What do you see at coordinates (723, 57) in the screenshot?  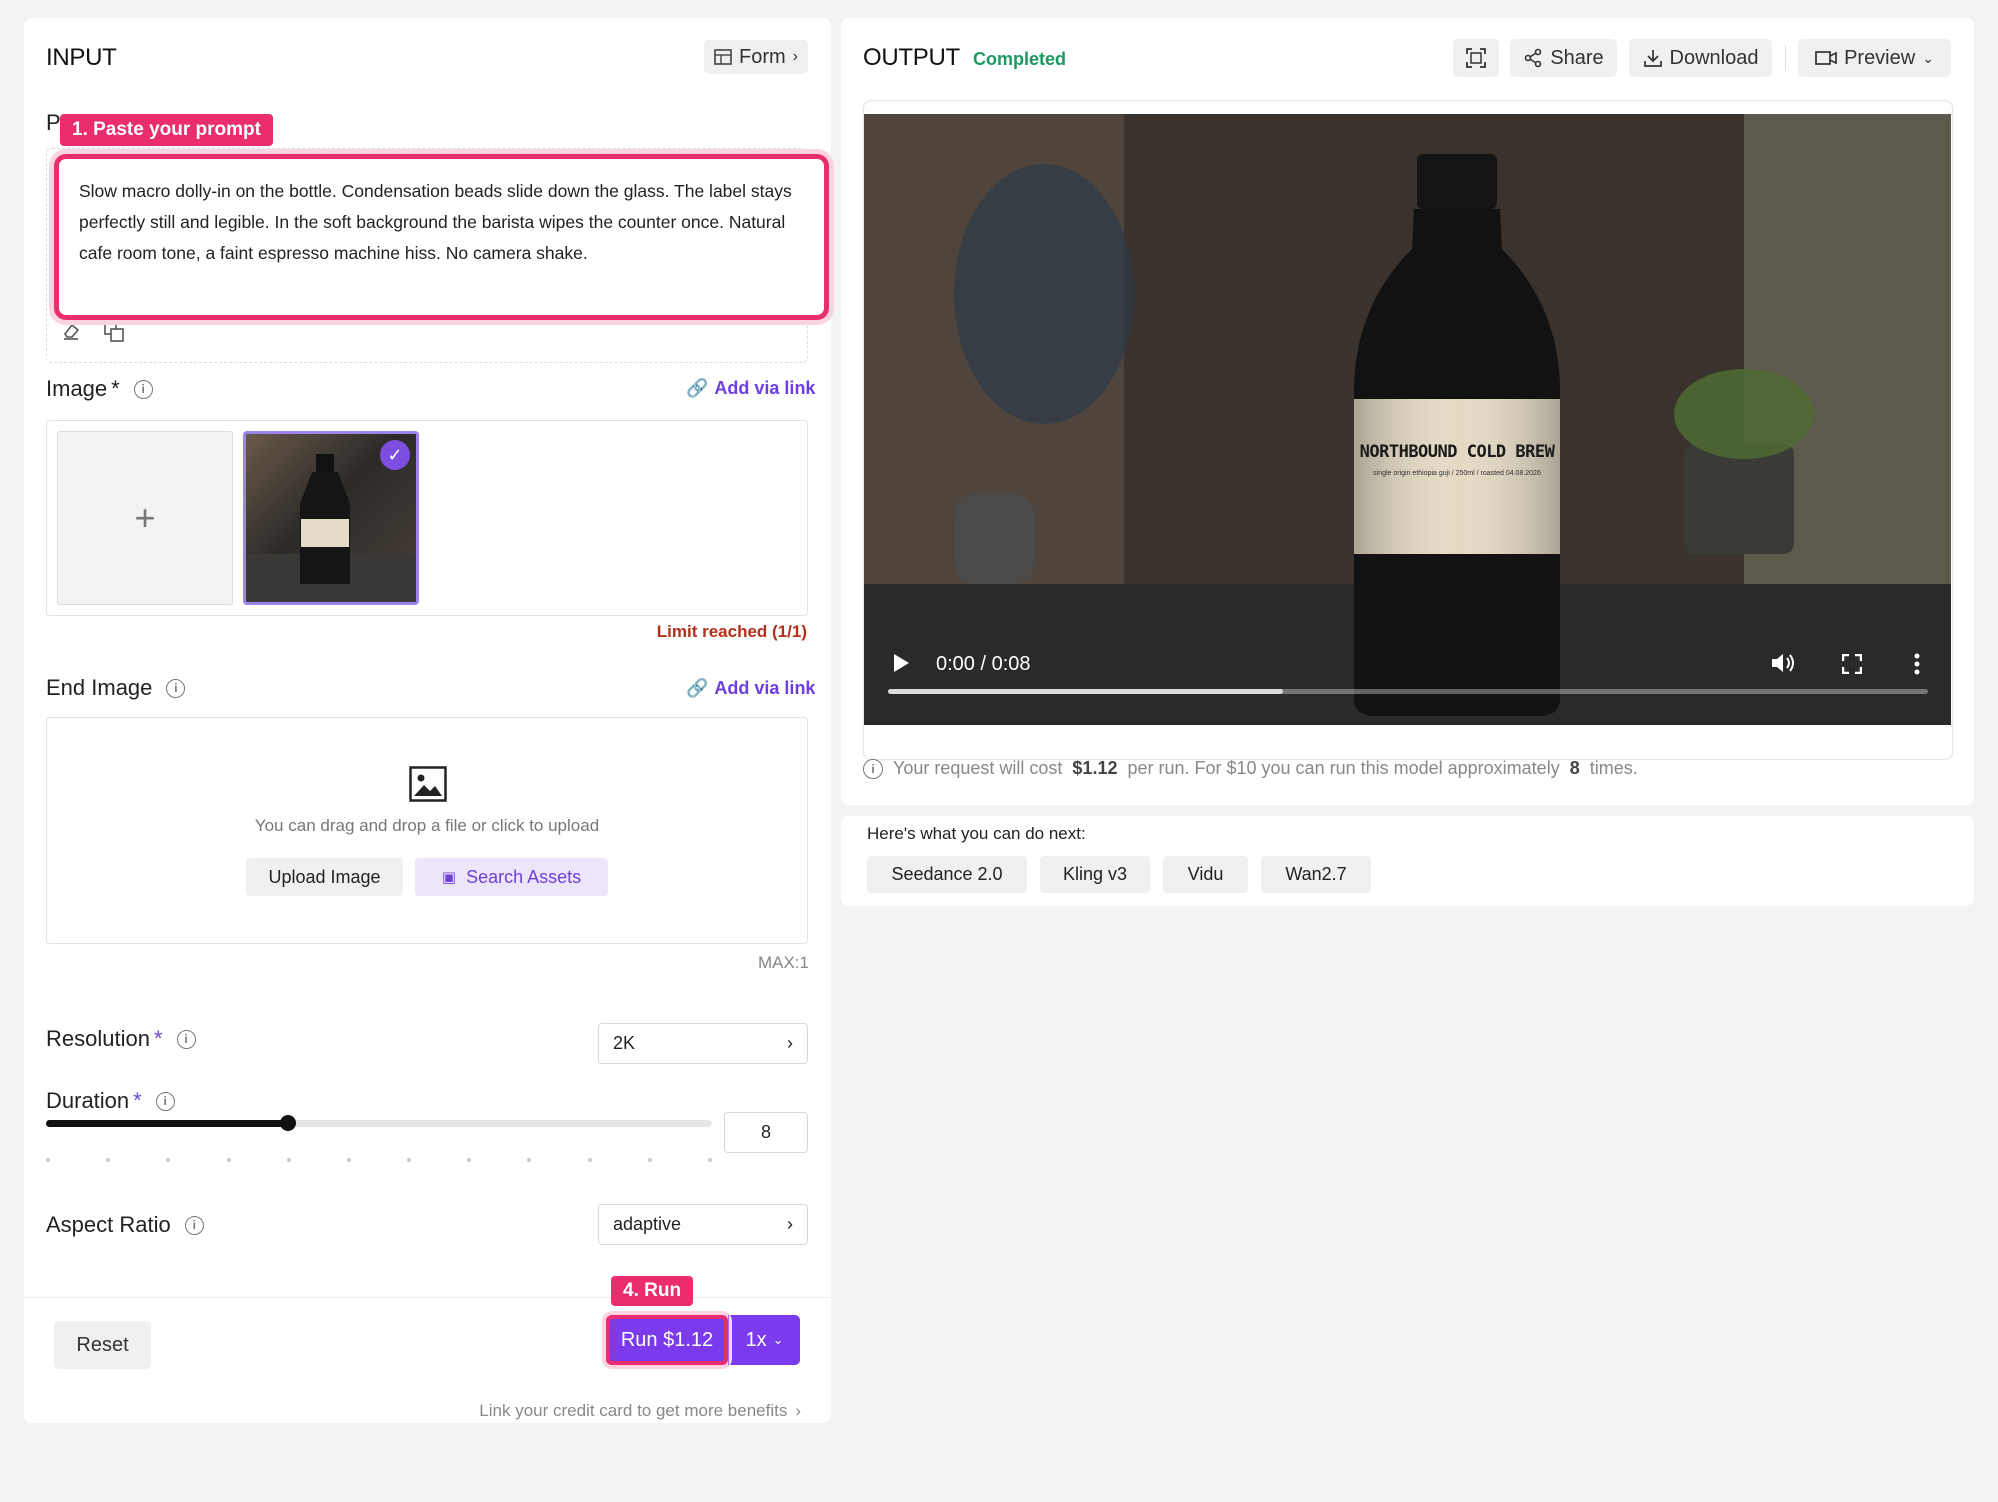 I see `table-icon` at bounding box center [723, 57].